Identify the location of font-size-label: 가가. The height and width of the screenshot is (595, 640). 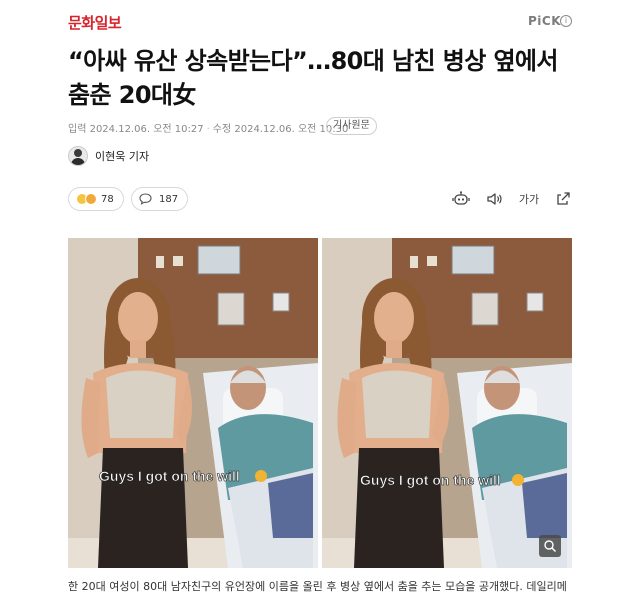
(529, 199).